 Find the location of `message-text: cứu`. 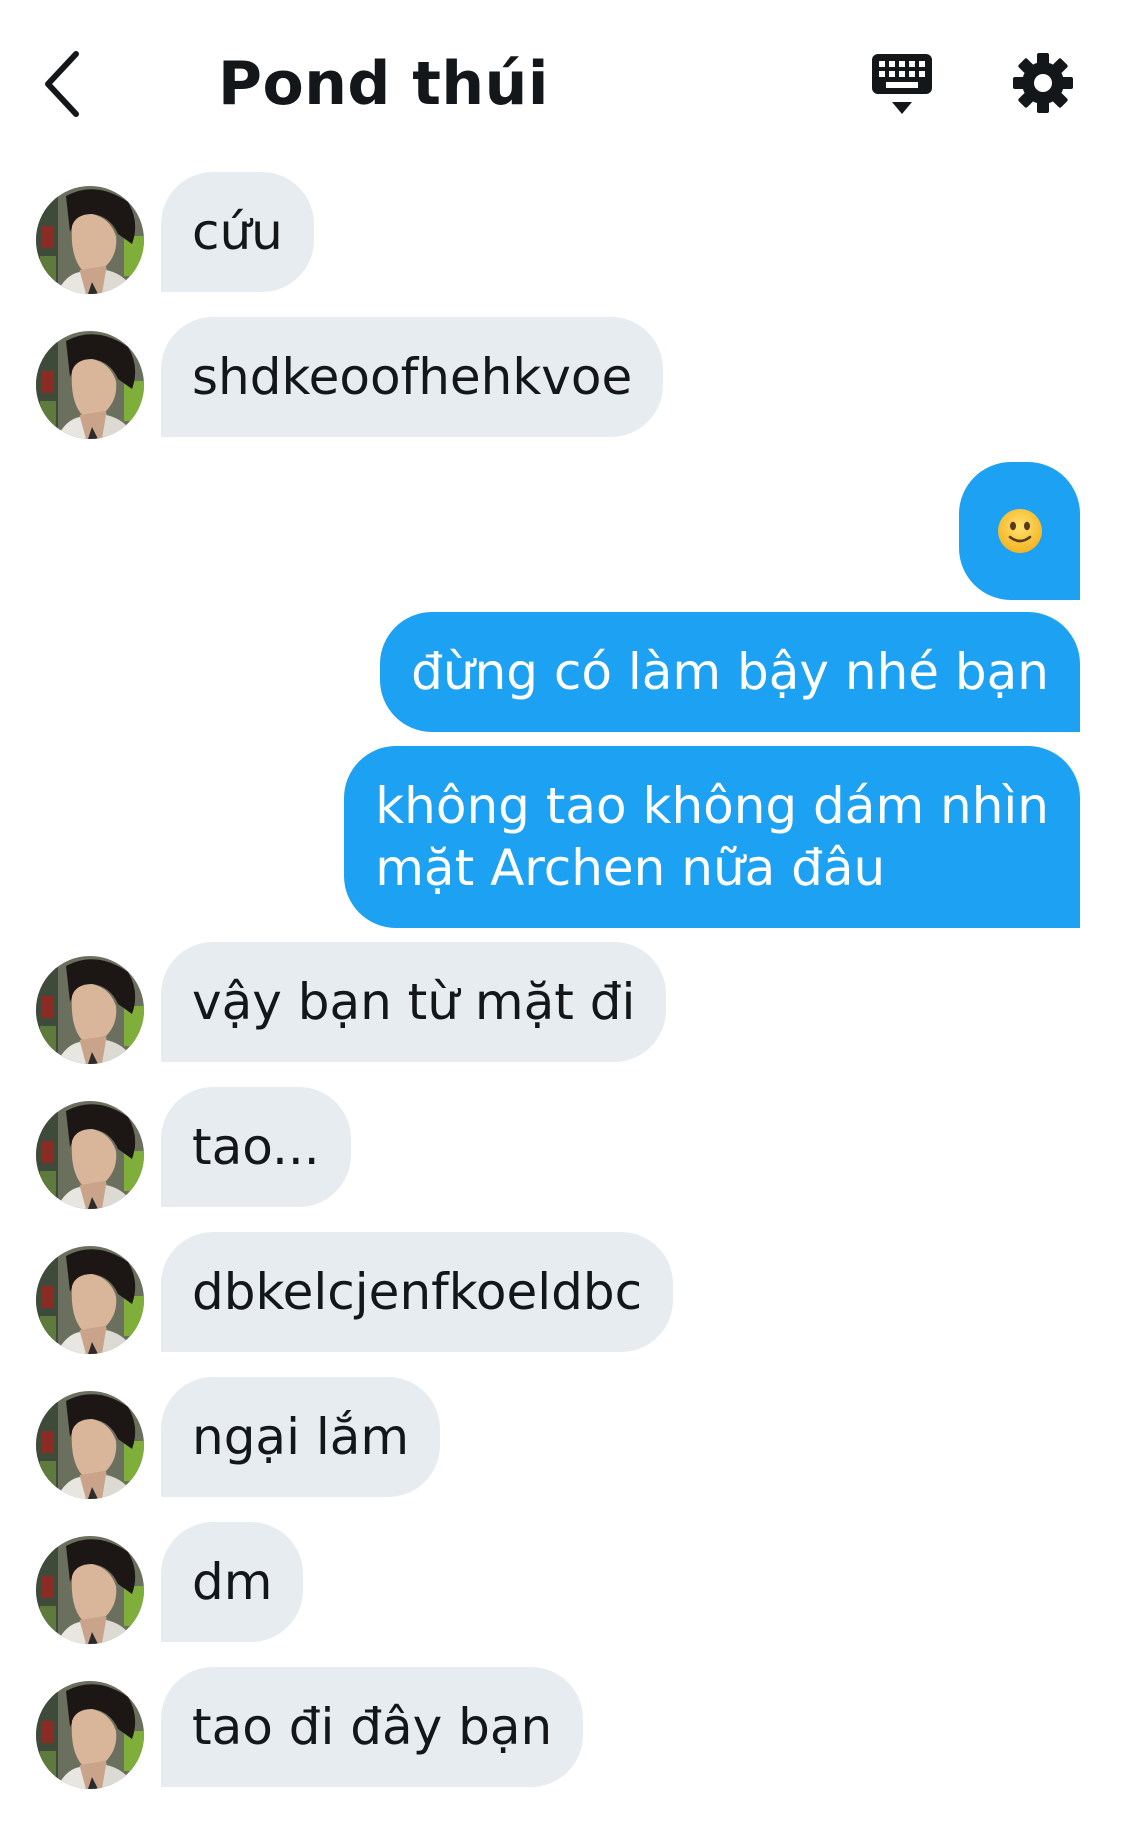

message-text: cứu is located at coordinates (237, 232).